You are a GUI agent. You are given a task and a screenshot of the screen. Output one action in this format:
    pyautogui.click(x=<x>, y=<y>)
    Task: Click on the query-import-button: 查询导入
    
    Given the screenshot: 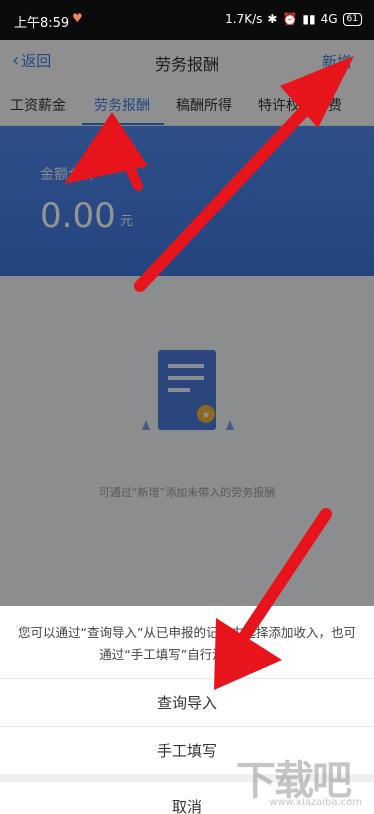 What is the action you would take?
    pyautogui.click(x=187, y=702)
    